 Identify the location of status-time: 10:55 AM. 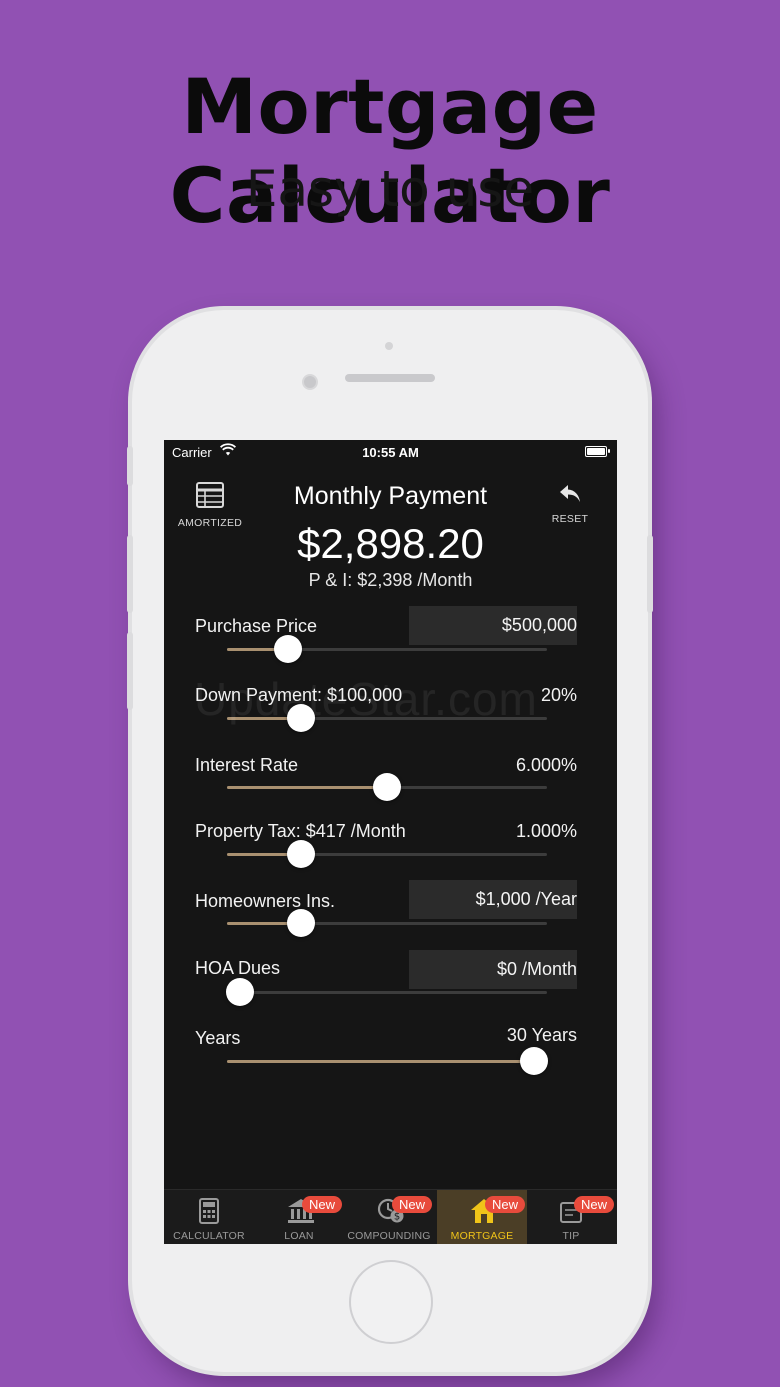
(390, 452).